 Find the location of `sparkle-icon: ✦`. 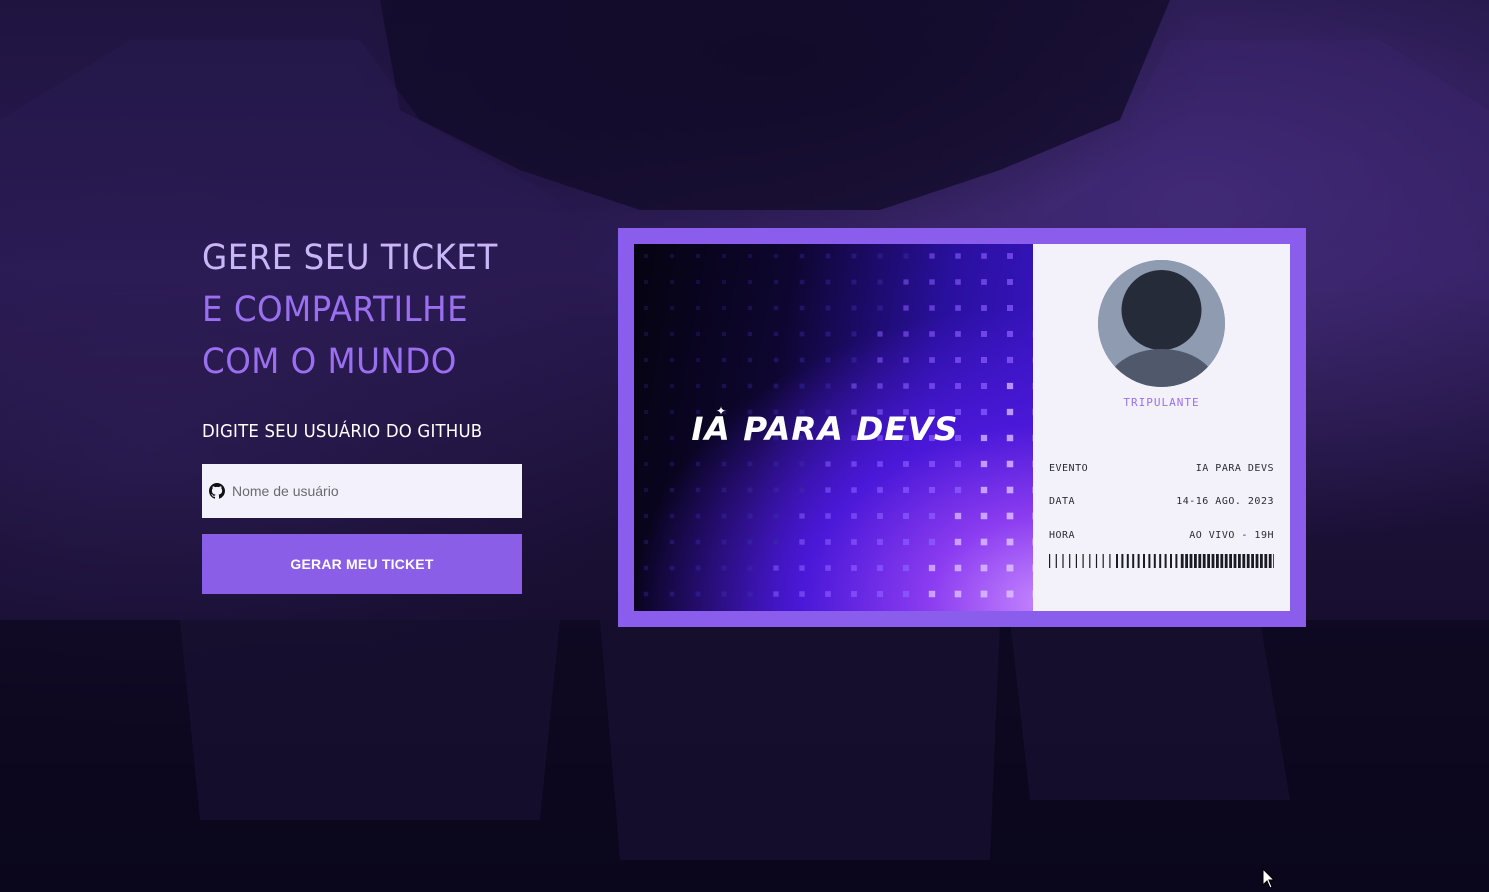

sparkle-icon: ✦ is located at coordinates (721, 411).